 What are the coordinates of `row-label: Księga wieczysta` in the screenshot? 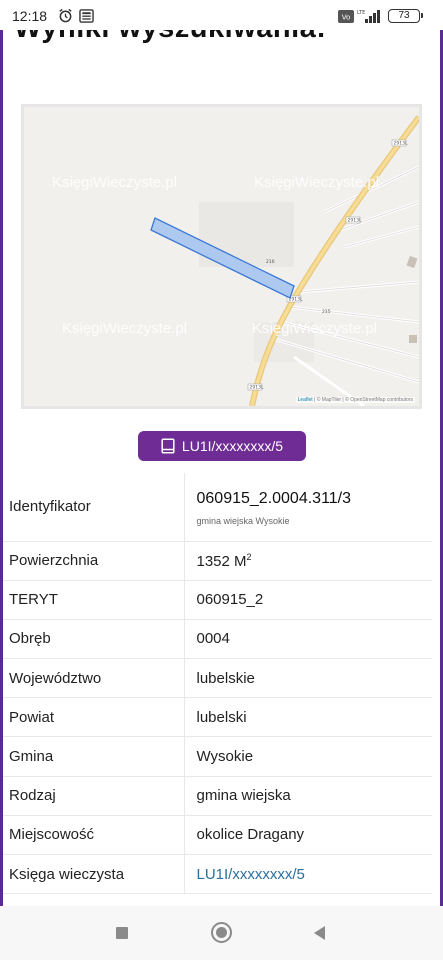 It's located at (94, 874).